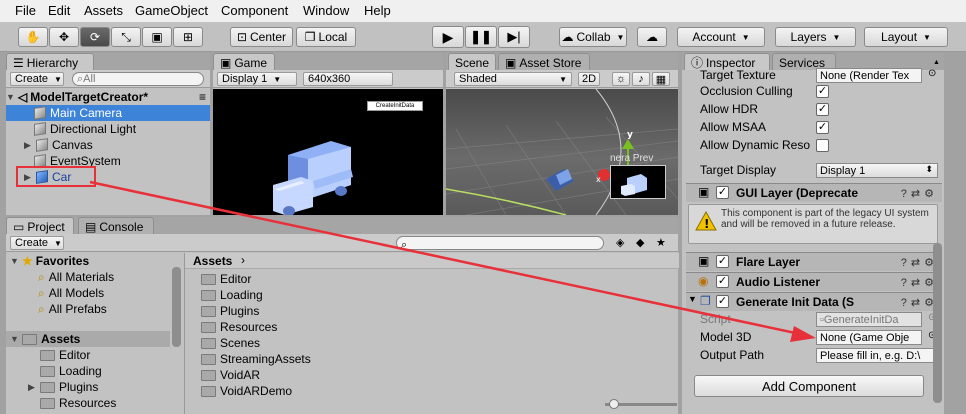  What do you see at coordinates (932, 73) in the screenshot?
I see `object-picker-icon: ⊙` at bounding box center [932, 73].